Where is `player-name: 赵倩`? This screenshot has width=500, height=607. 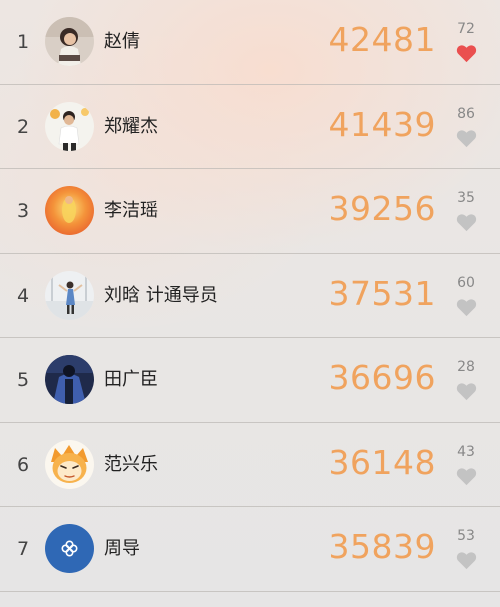 player-name: 赵倩 is located at coordinates (122, 41).